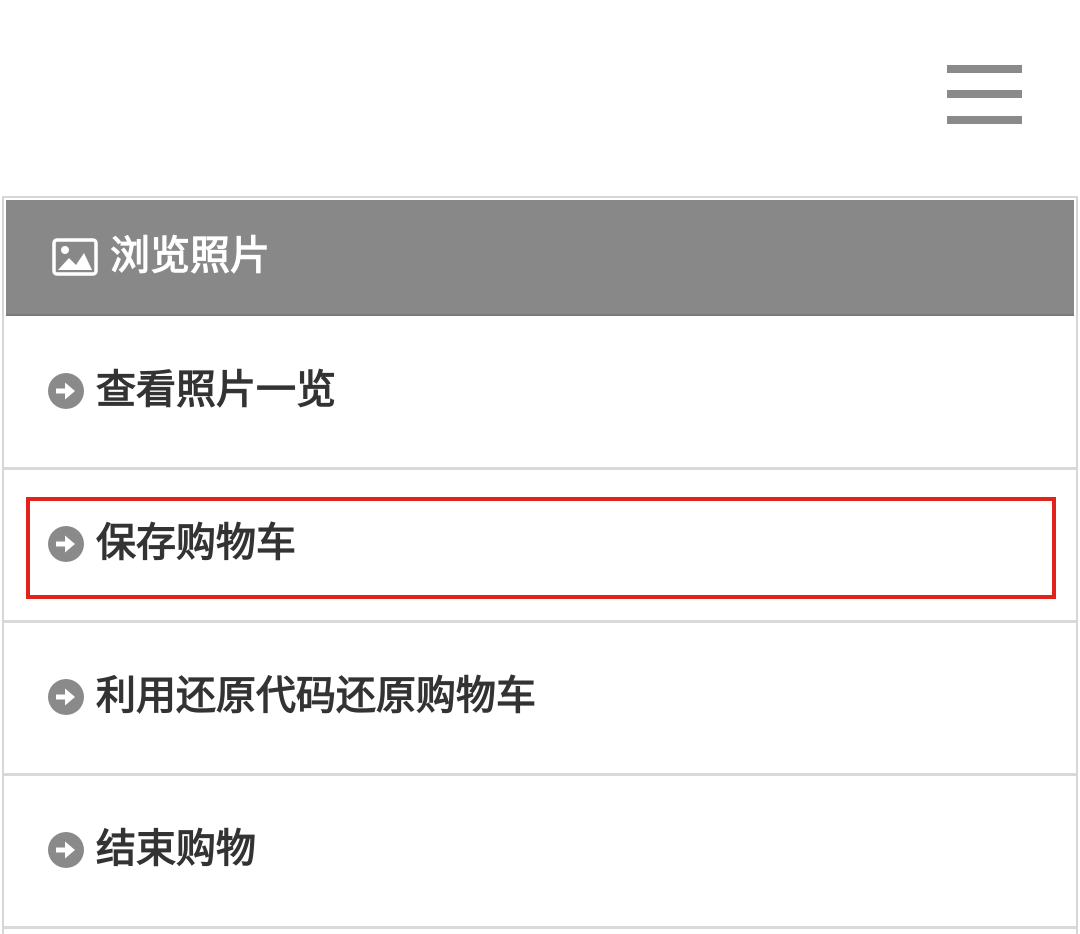  Describe the element at coordinates (540, 258) in the screenshot. I see `menu-header: 浏览照片` at that location.